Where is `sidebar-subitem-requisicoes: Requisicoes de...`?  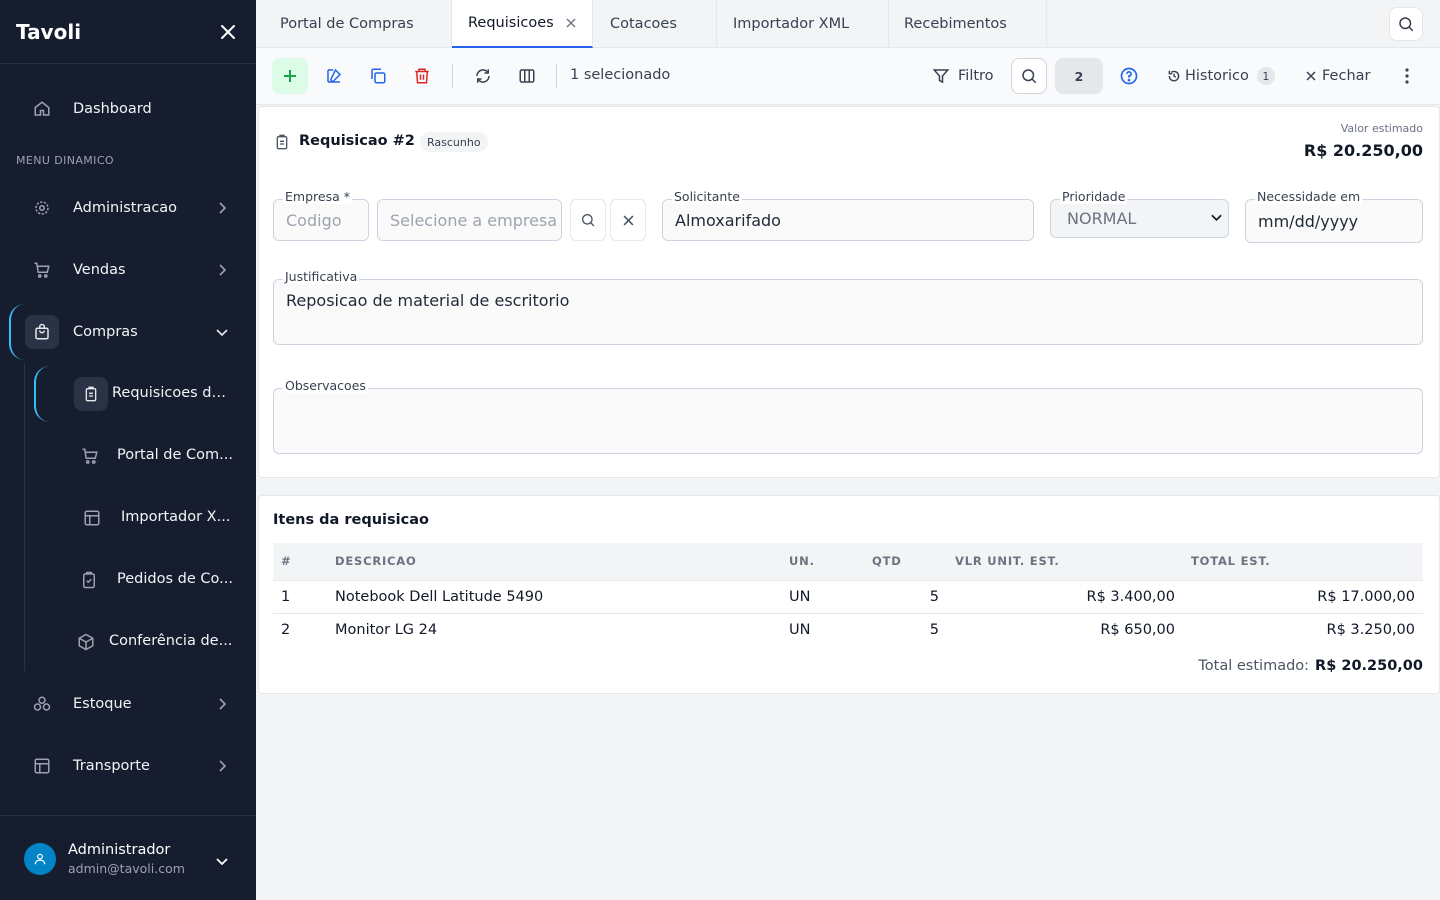 sidebar-subitem-requisicoes: Requisicoes de... is located at coordinates (128, 394).